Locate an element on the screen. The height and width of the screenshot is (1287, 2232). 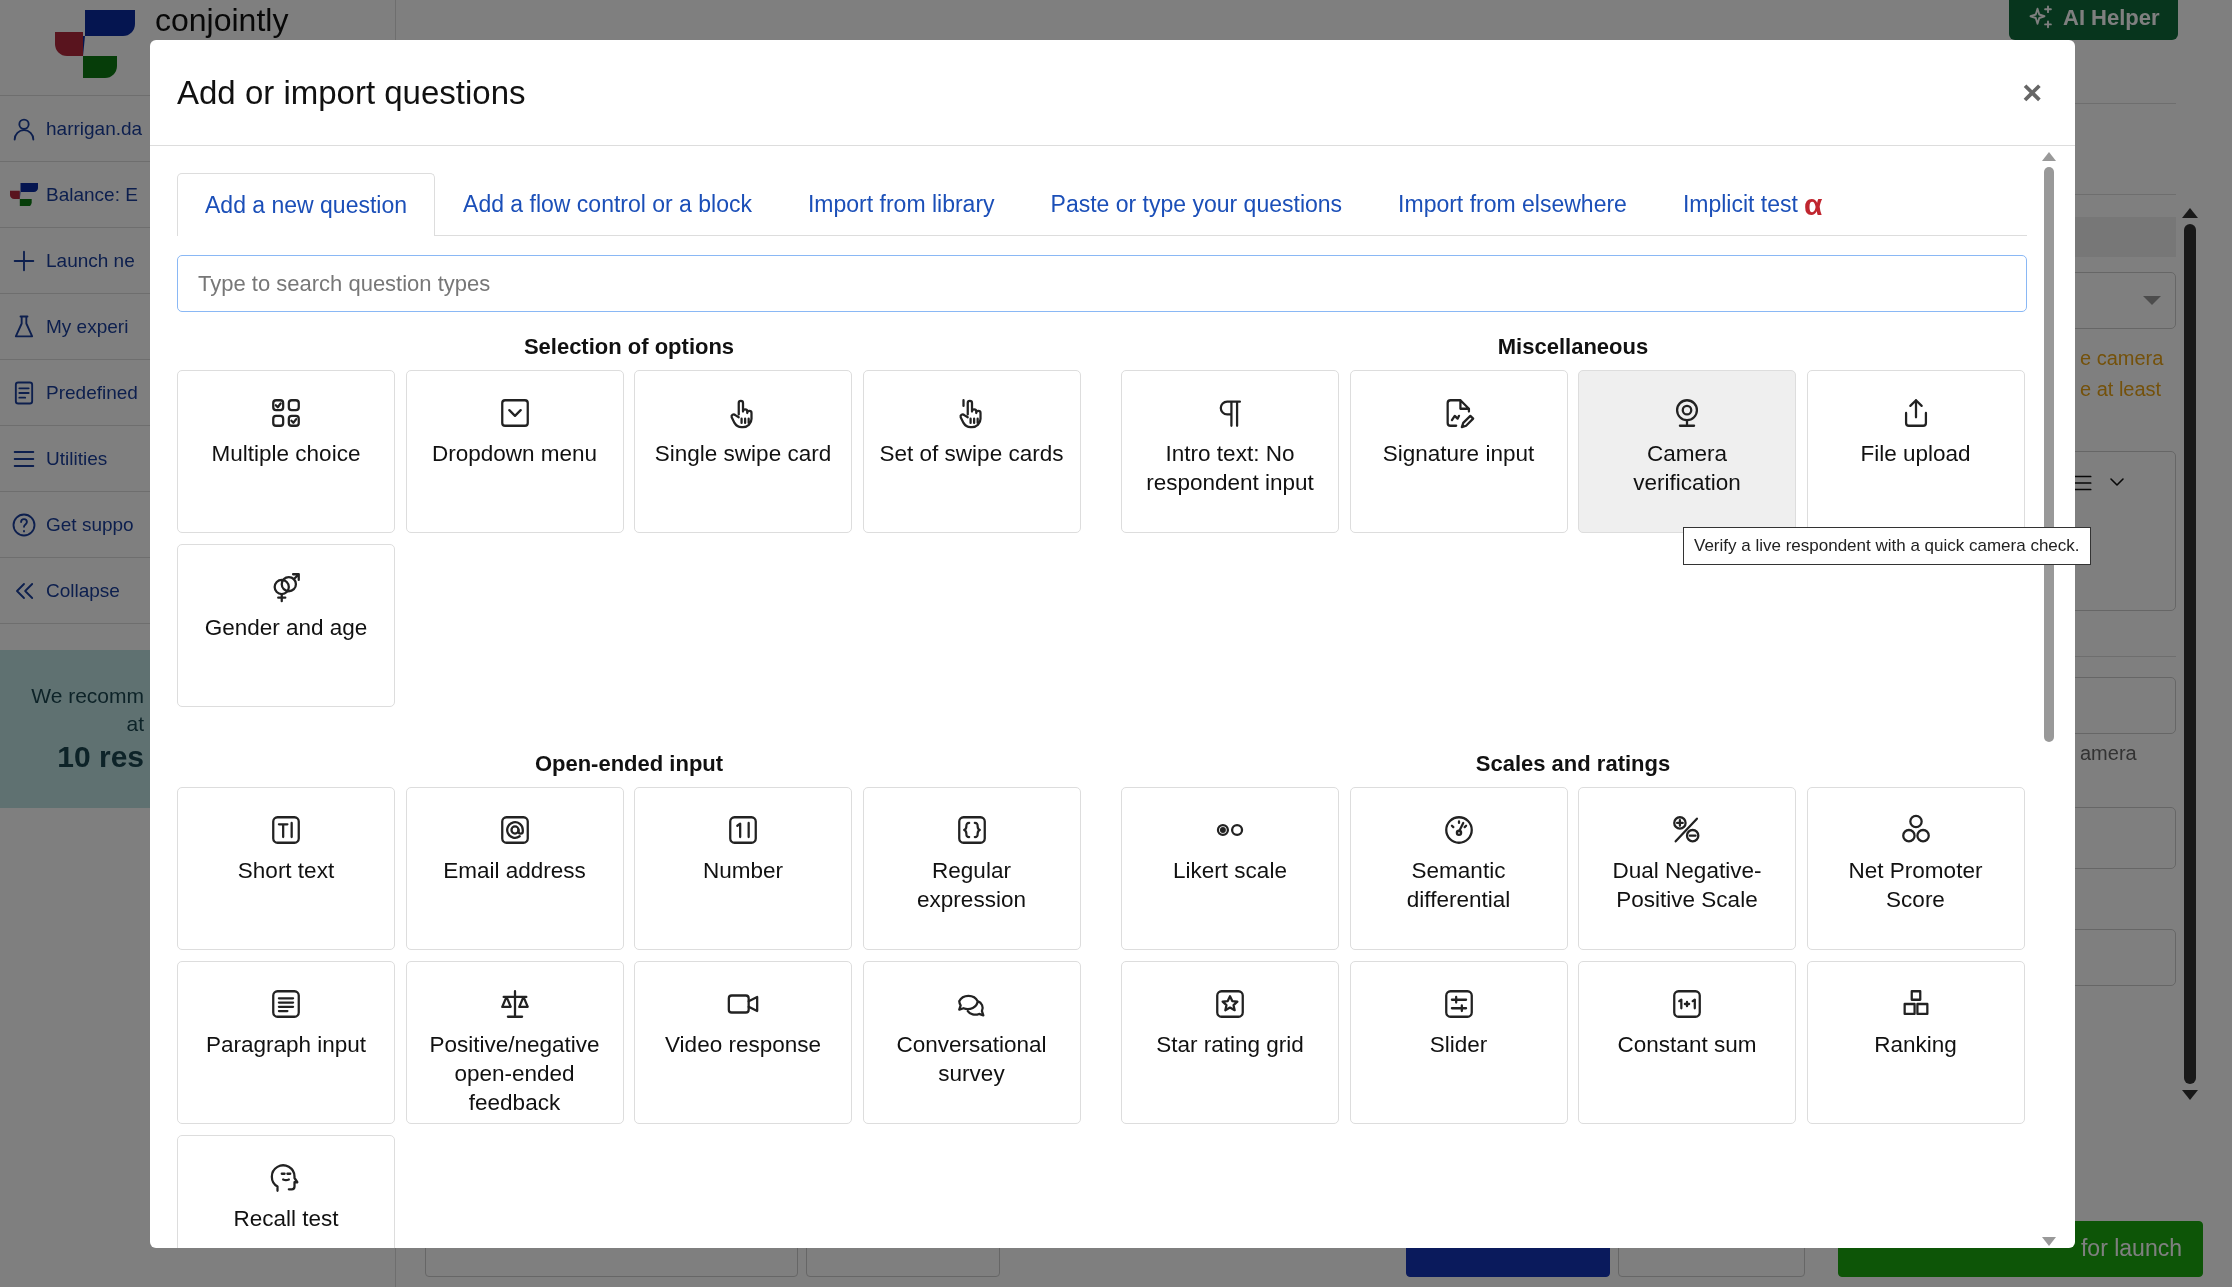
warning-text: e camera e at least is located at coordinates (2122, 374).